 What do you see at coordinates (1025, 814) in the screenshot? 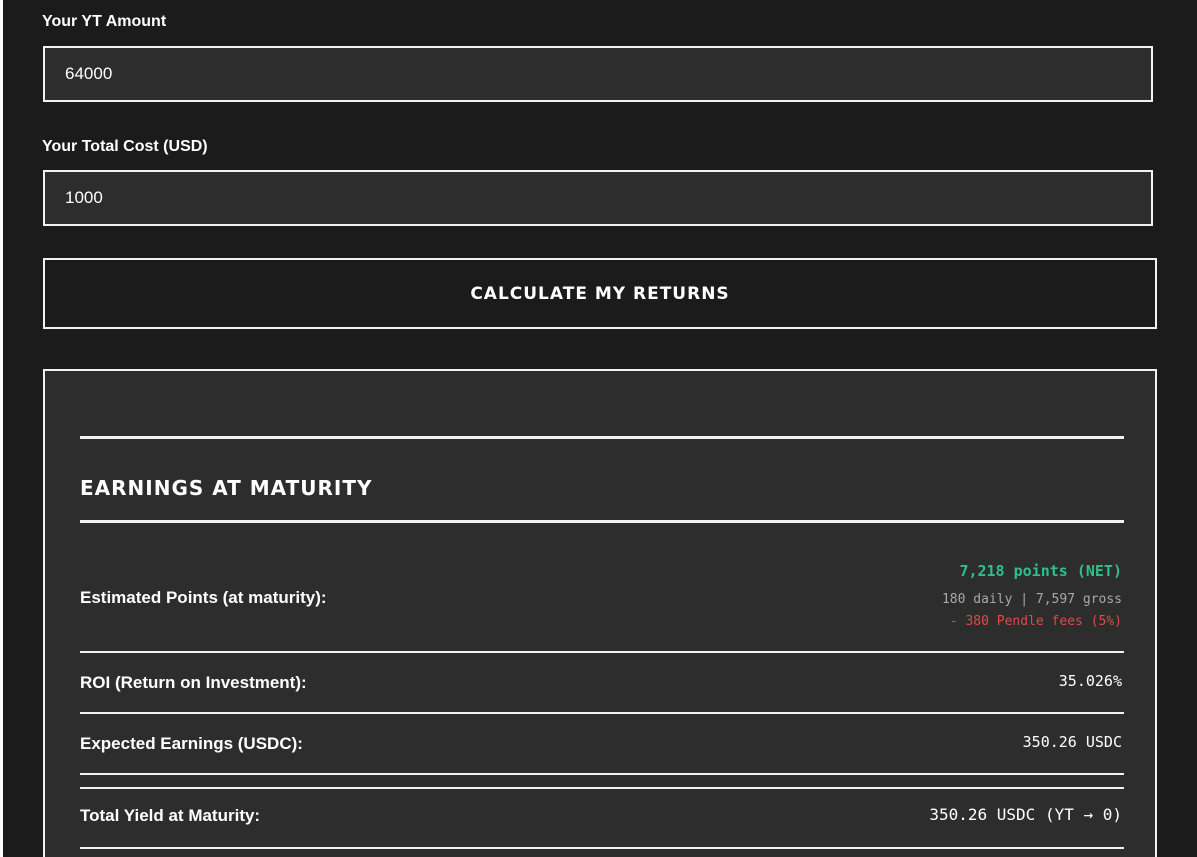
I see `total-yield-value: 350.26 USDC (YT → 0)` at bounding box center [1025, 814].